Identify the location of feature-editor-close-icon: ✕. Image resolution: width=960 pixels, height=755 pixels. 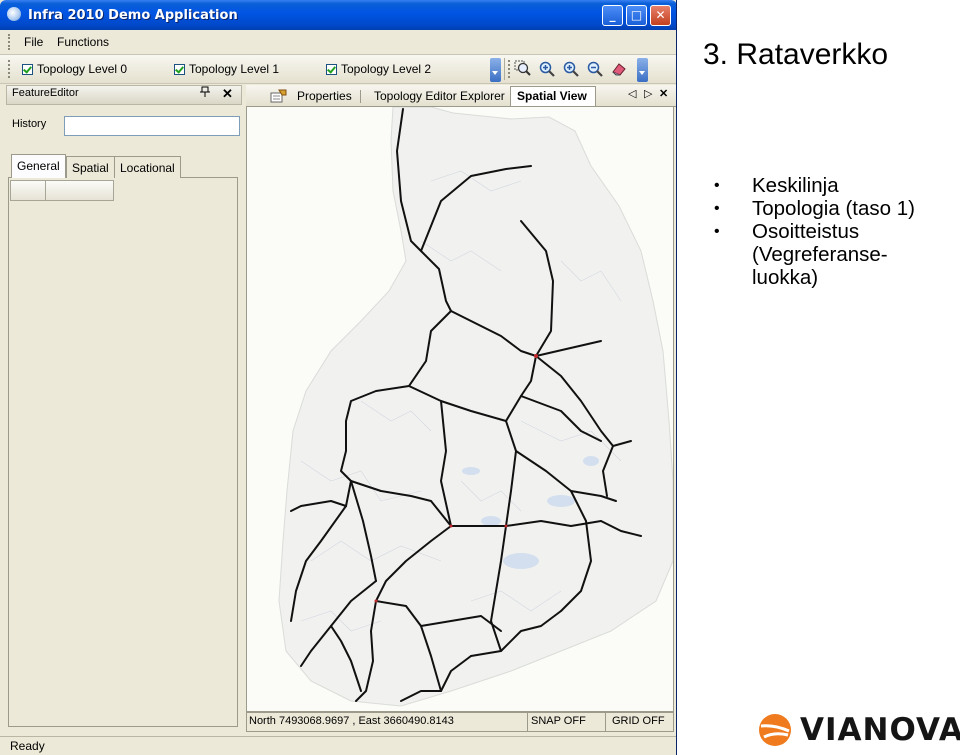
(227, 94).